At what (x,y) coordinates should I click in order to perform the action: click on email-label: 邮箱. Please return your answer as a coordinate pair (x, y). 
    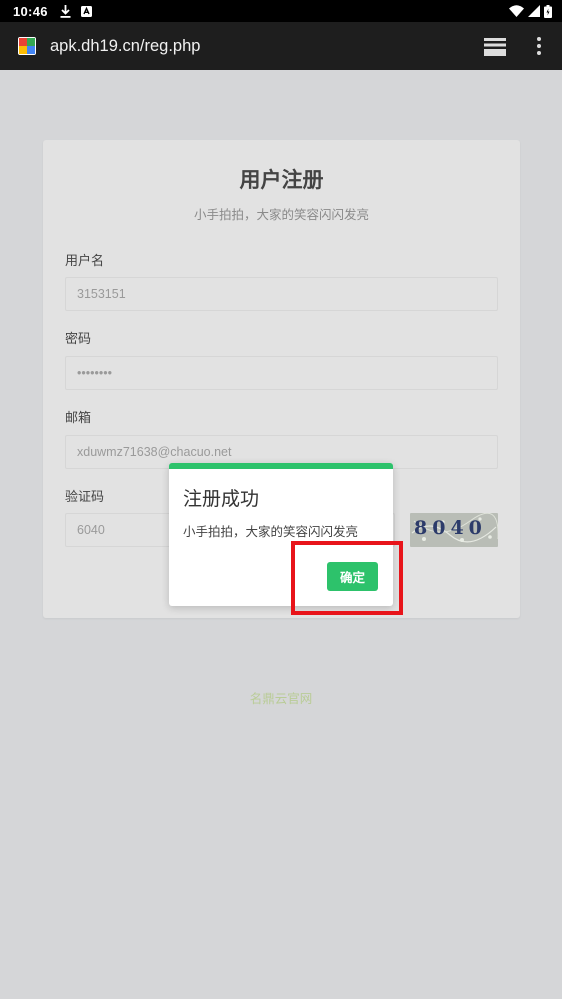
    Looking at the image, I should click on (78, 418).